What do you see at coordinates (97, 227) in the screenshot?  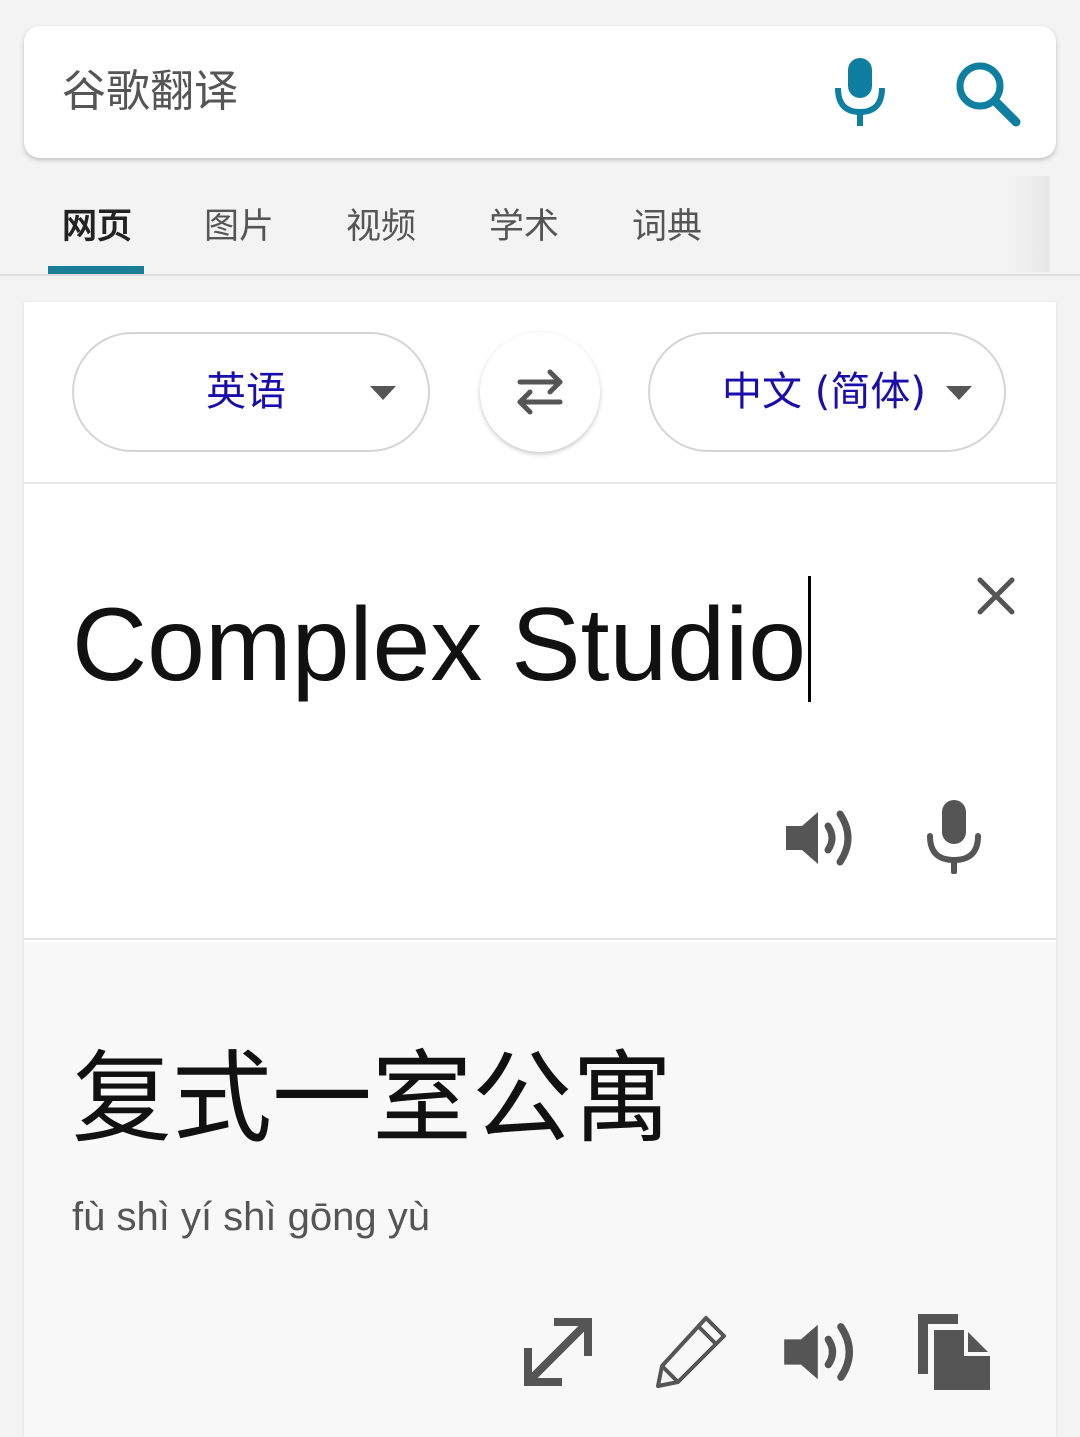 I see `tab-web: 网页` at bounding box center [97, 227].